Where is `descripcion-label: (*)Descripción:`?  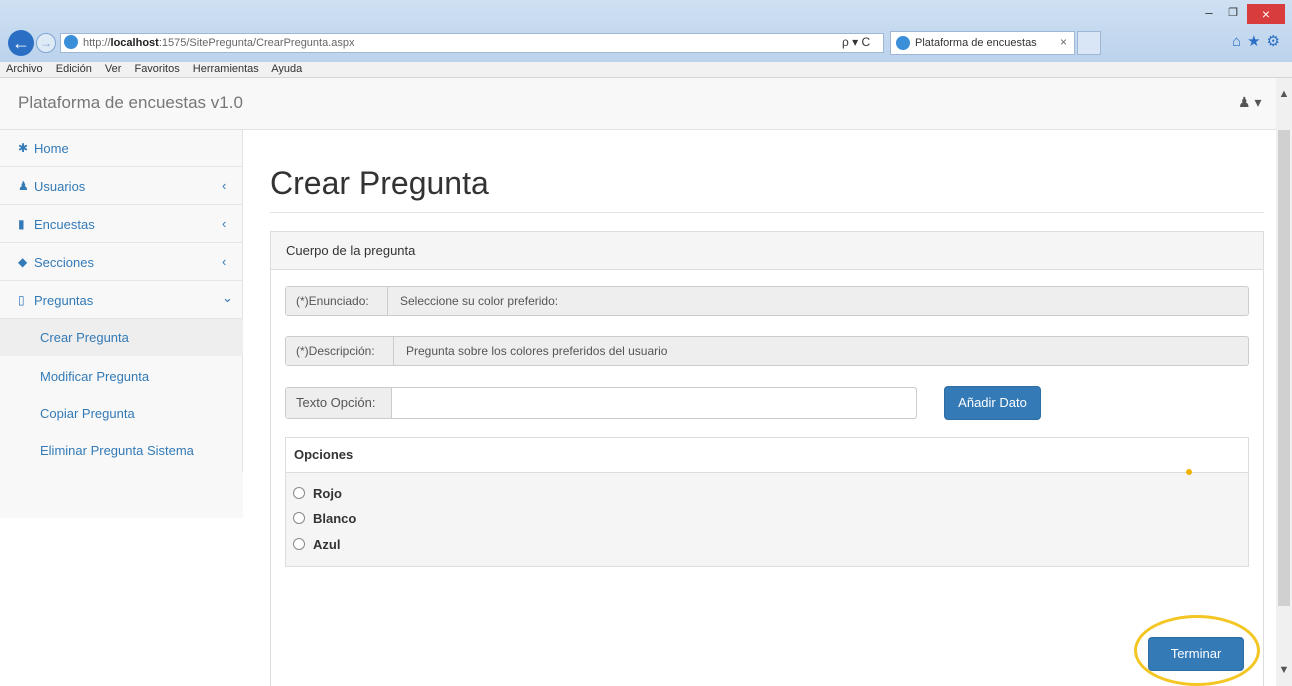
descripcion-label: (*)Descripción: is located at coordinates (340, 351).